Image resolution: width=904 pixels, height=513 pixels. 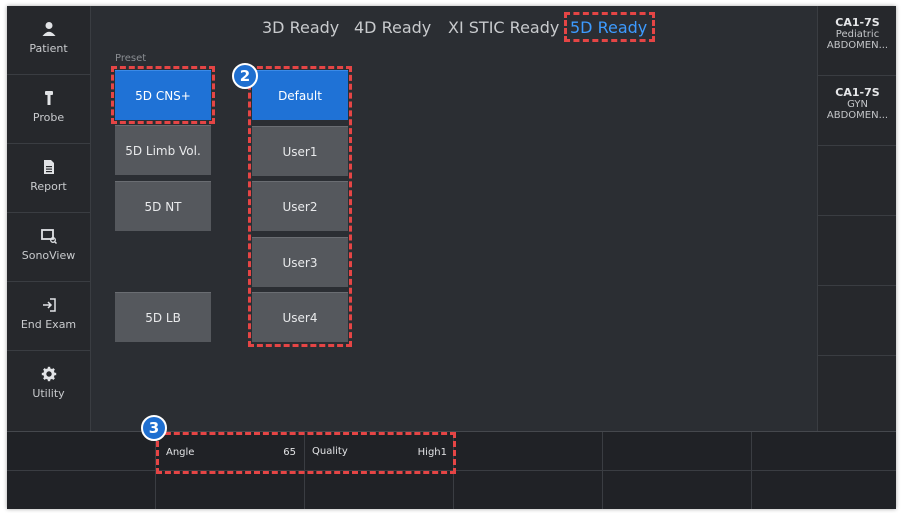 I want to click on callout-badge-3: 3, so click(x=154, y=428).